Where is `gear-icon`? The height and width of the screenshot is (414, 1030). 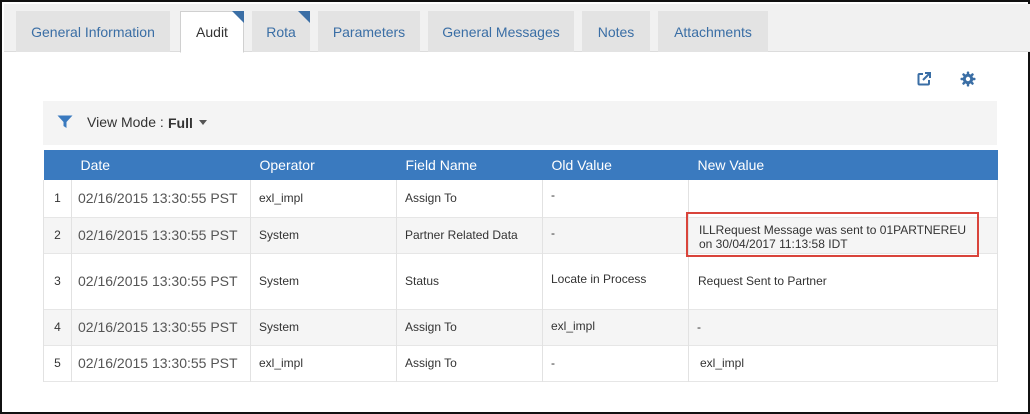 gear-icon is located at coordinates (968, 79).